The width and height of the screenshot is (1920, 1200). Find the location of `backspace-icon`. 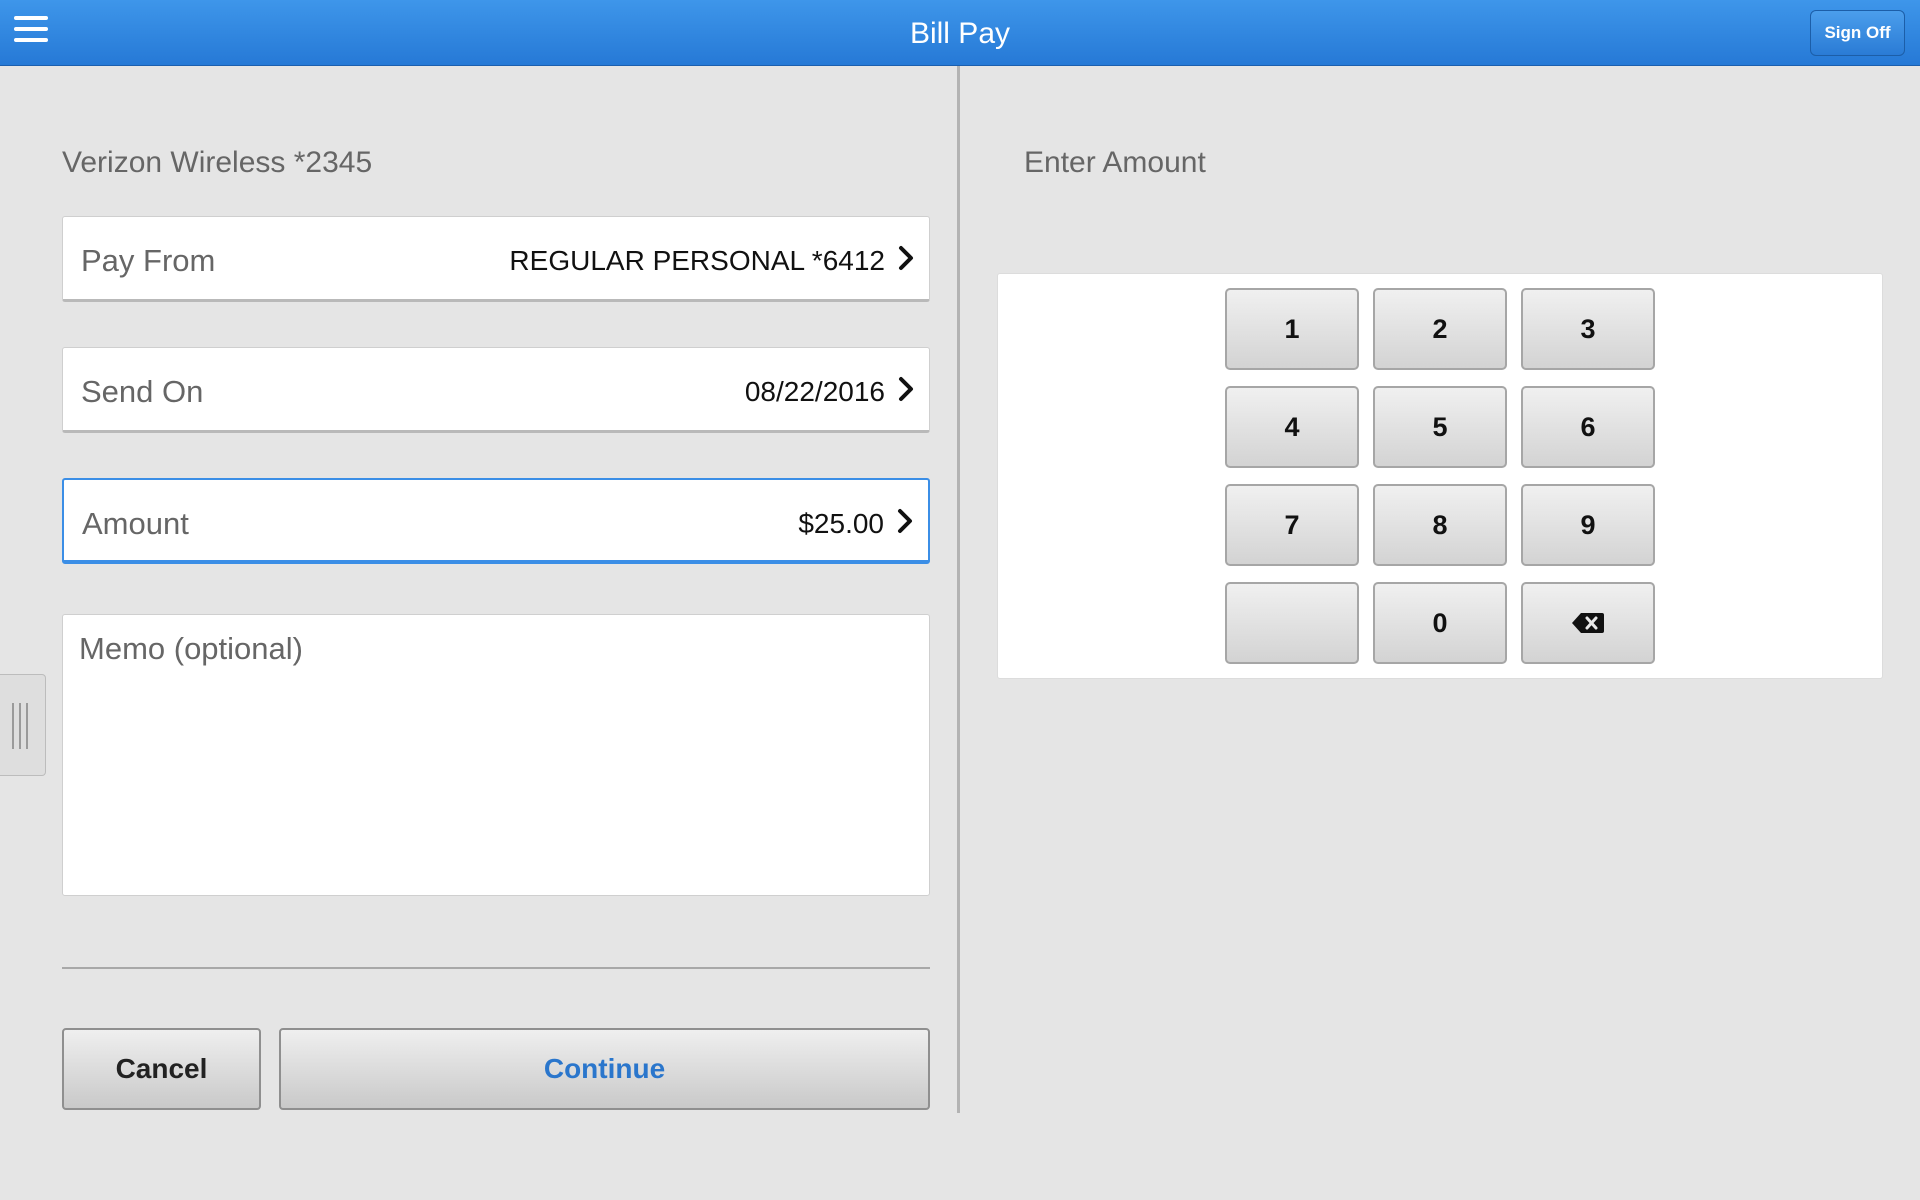

backspace-icon is located at coordinates (1588, 623).